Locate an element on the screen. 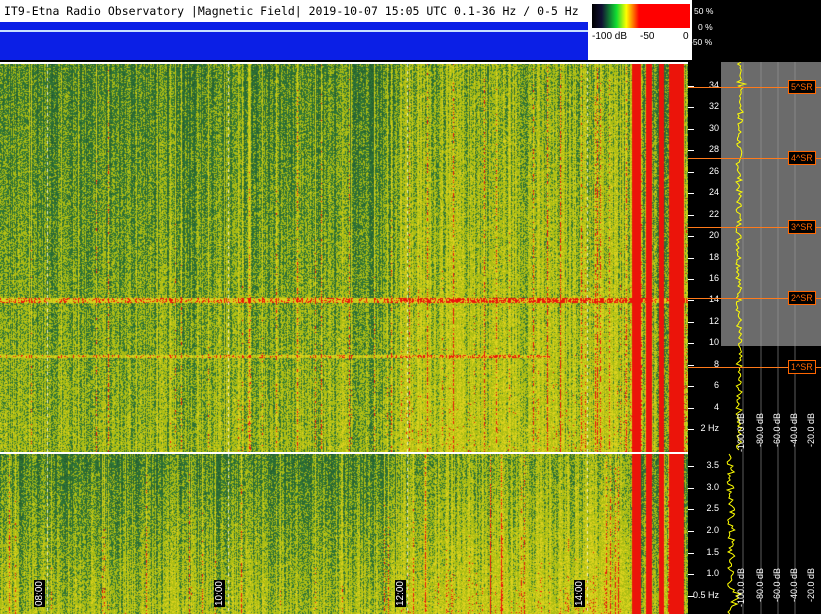 Image resolution: width=821 pixels, height=614 pixels. upper-tick-label: 32 is located at coordinates (713, 106).